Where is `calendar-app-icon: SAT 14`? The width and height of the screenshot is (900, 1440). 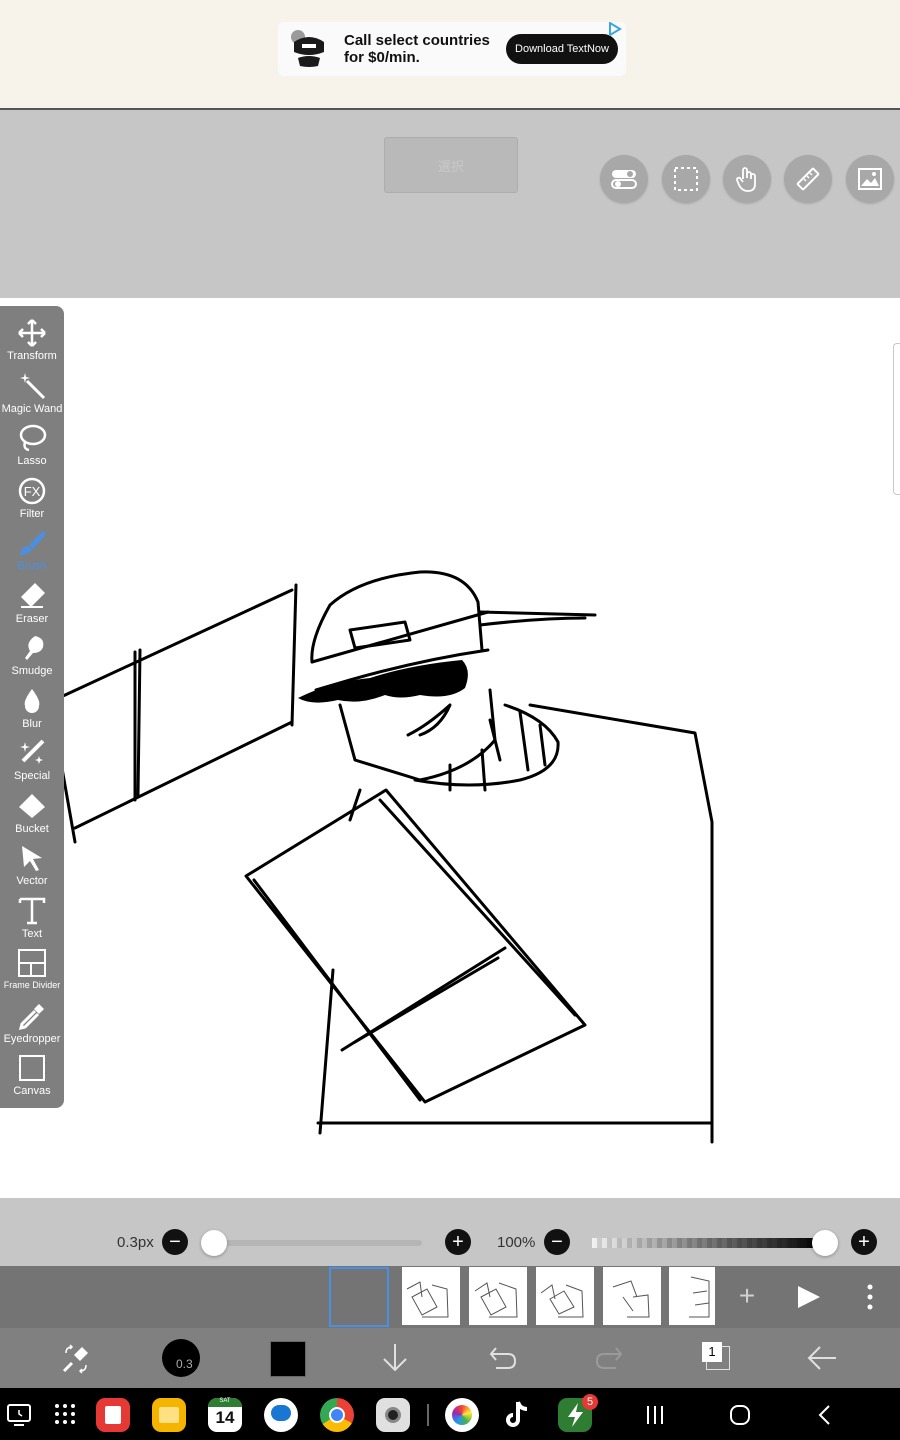
calendar-app-icon: SAT 14 is located at coordinates (225, 1415).